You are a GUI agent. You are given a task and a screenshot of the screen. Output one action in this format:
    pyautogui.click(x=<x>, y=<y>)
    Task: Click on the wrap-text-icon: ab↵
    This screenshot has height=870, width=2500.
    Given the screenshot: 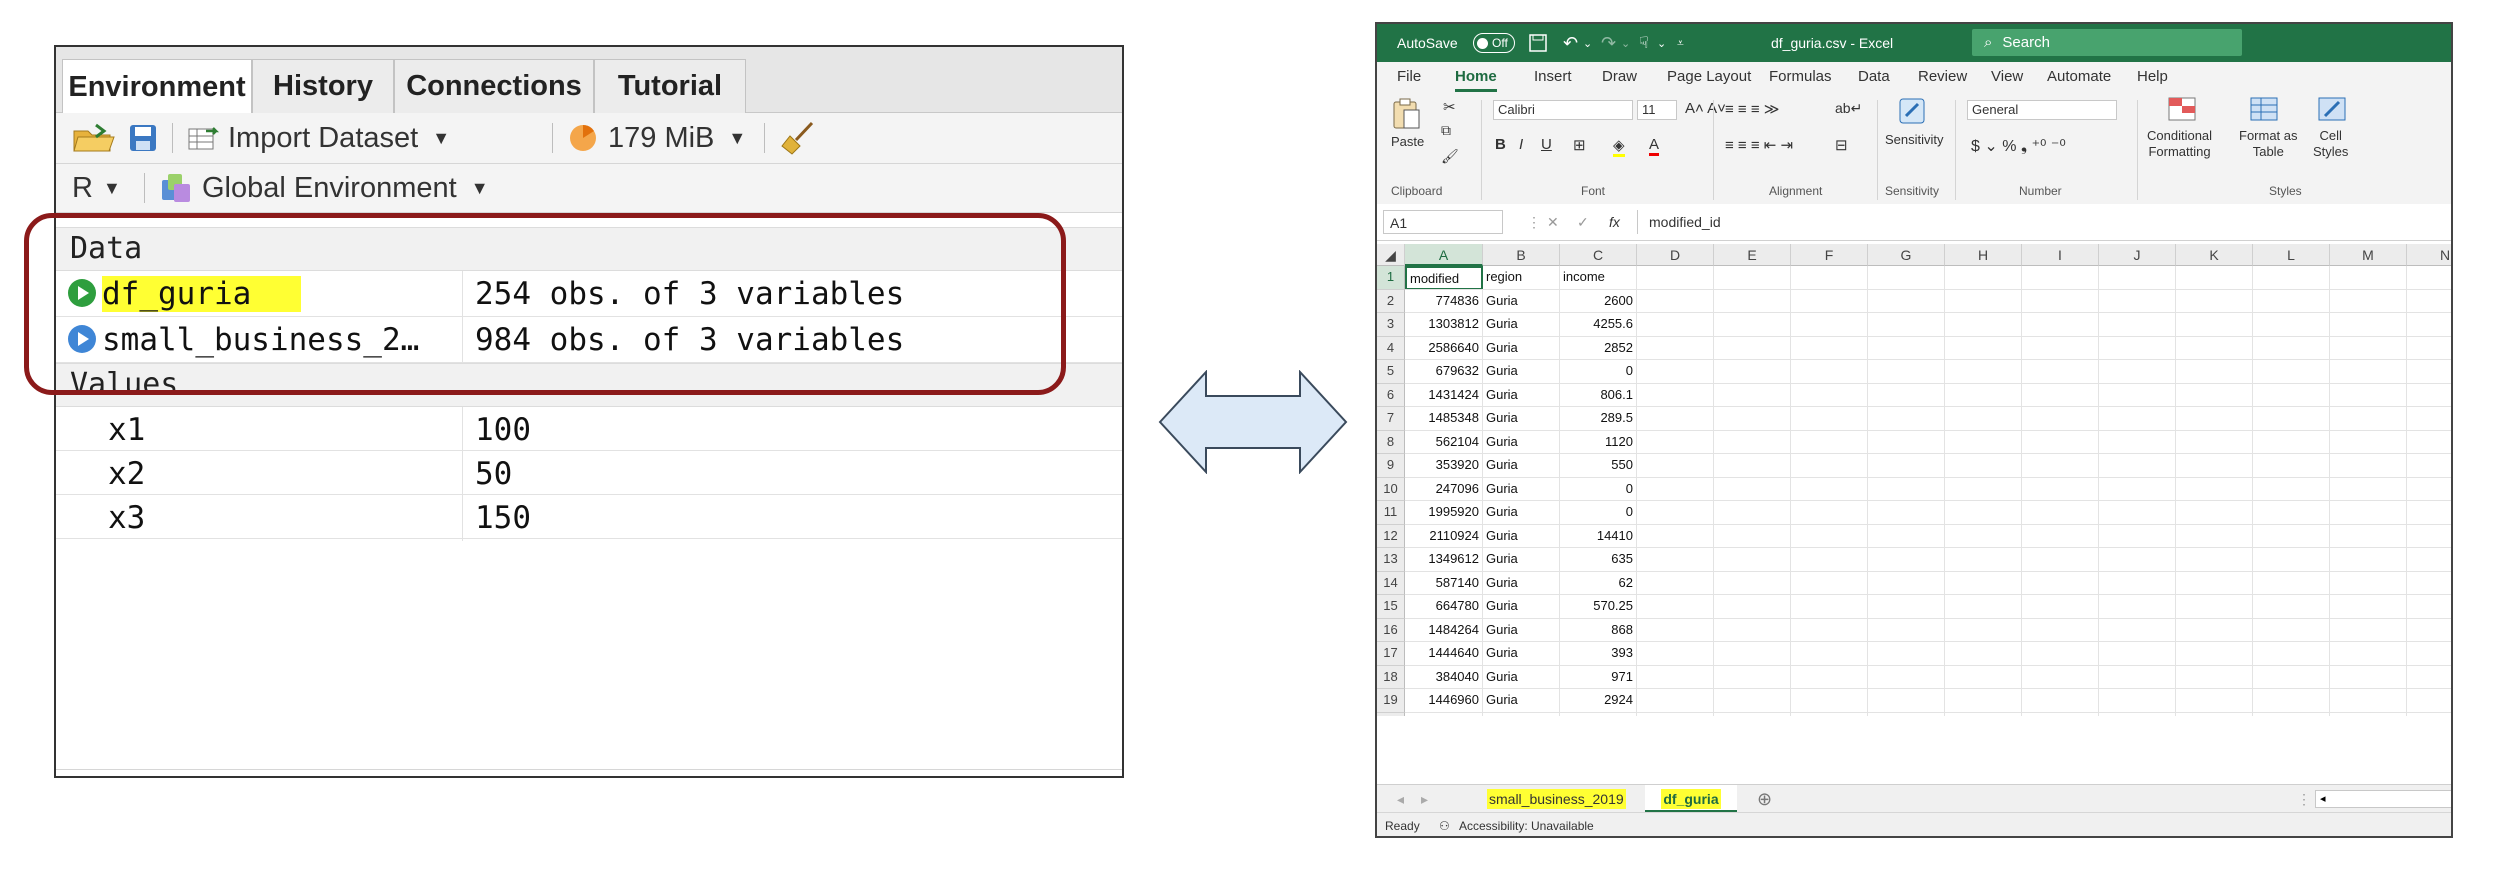 What is the action you would take?
    pyautogui.click(x=1848, y=108)
    